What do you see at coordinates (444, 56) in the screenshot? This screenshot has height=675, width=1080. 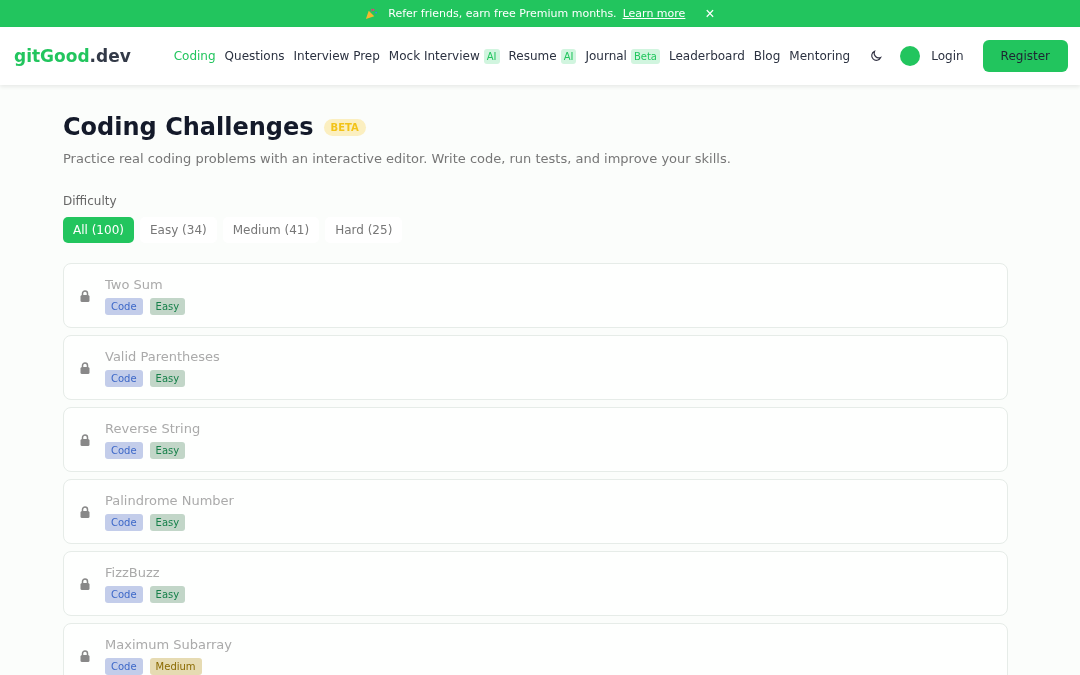 I see `nav-link: Mock Interview AI` at bounding box center [444, 56].